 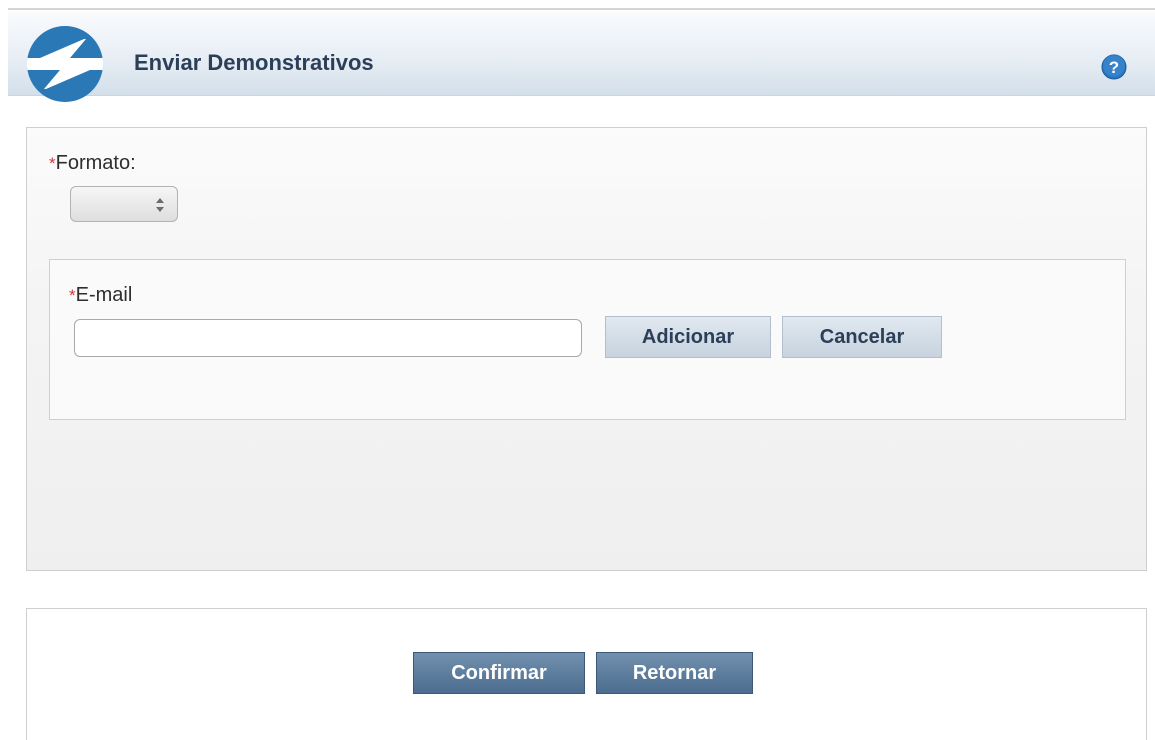 What do you see at coordinates (95, 163) in the screenshot?
I see `formato-label-text: Formato:` at bounding box center [95, 163].